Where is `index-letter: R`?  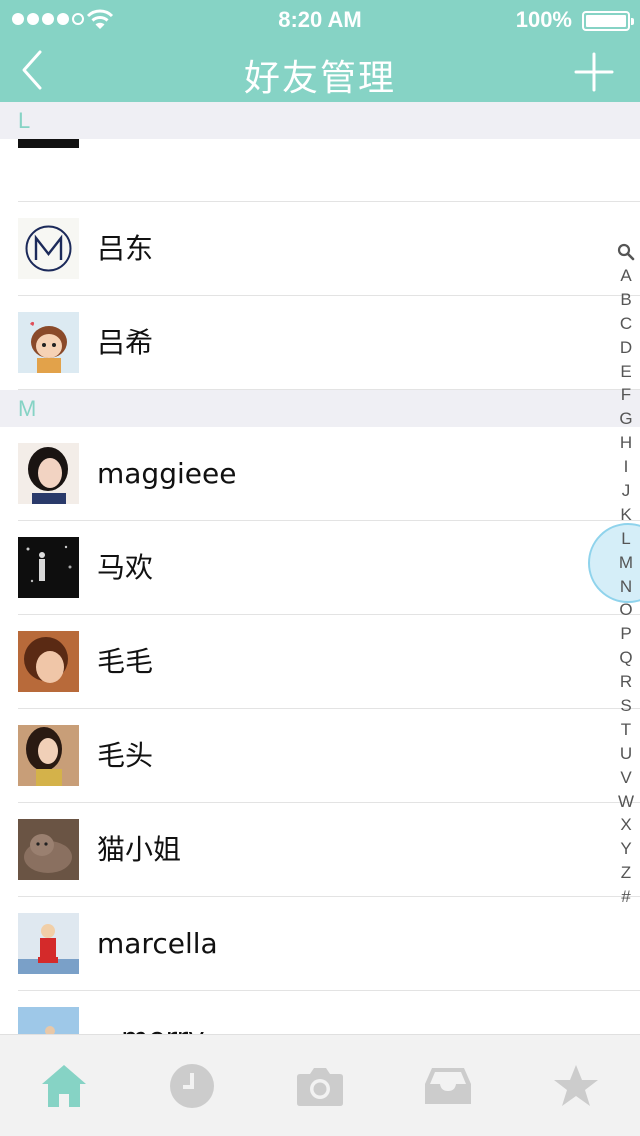
index-letter: R is located at coordinates (626, 682).